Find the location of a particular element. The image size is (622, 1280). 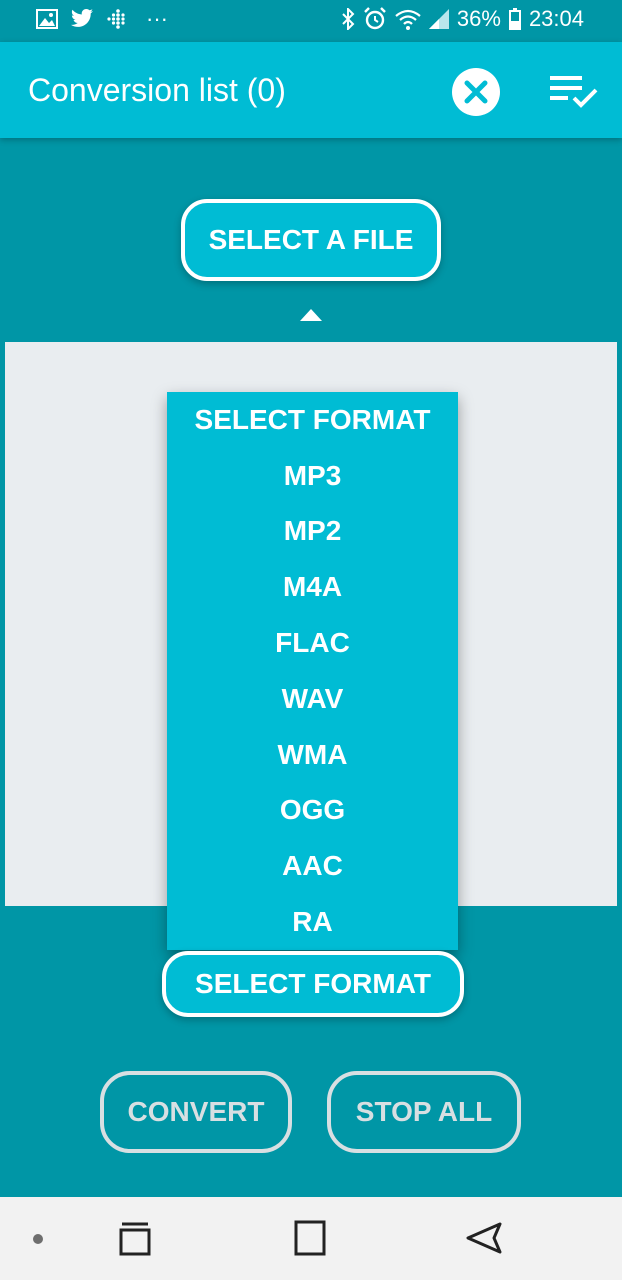

format-option-m4a: M4A is located at coordinates (312, 587).